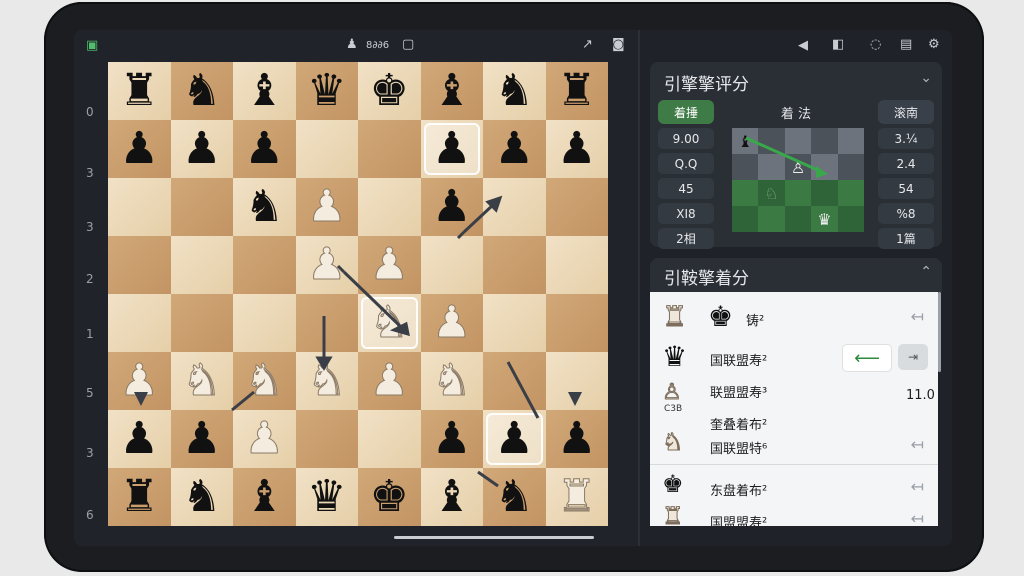 The image size is (1024, 576). Describe the element at coordinates (618, 45) in the screenshot. I see `camera-icon: ◙` at that location.